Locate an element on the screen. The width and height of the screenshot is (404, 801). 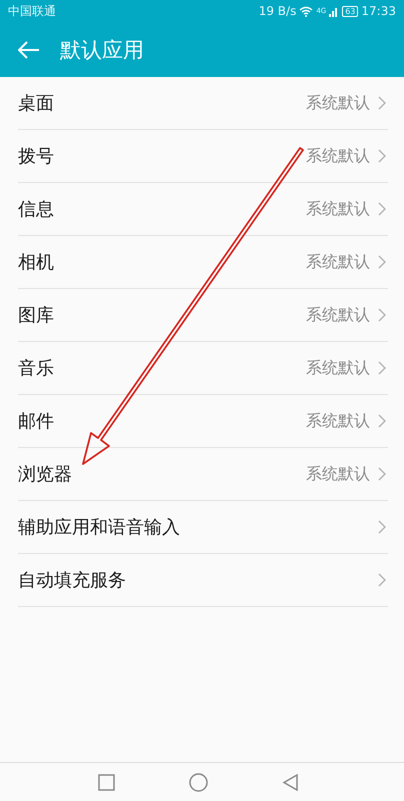
carrier-name: 中国联通 is located at coordinates (32, 11).